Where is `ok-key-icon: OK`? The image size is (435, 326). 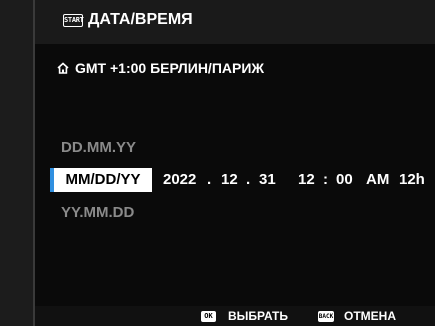
ok-key-icon: OK is located at coordinates (208, 316).